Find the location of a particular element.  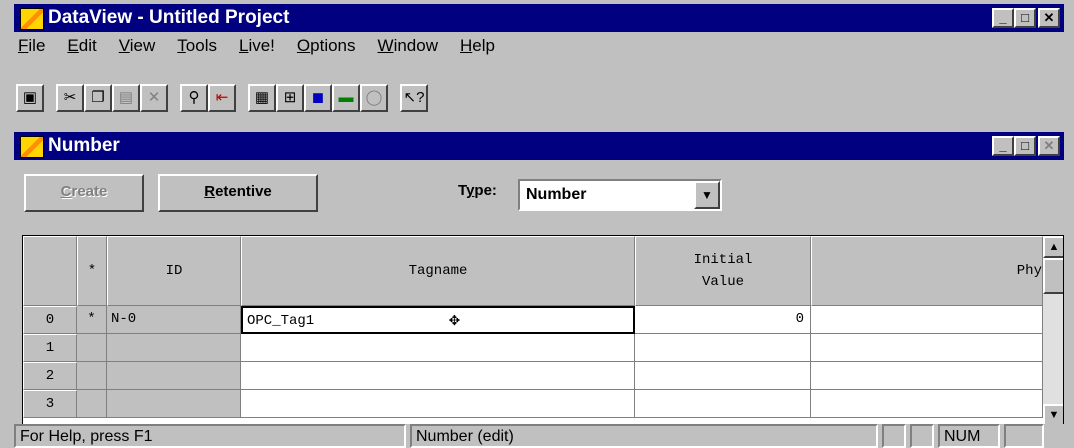

copy-button: ❐ is located at coordinates (98, 98).